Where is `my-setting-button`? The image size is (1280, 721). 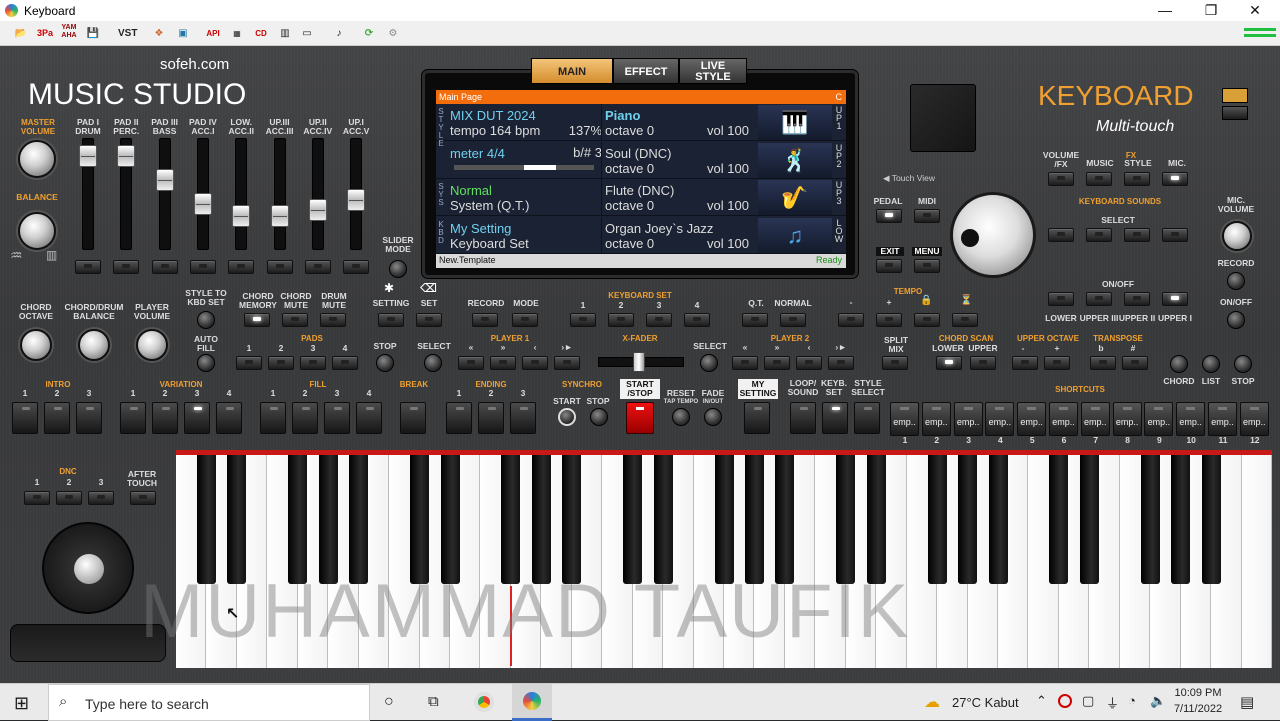 my-setting-button is located at coordinates (757, 418).